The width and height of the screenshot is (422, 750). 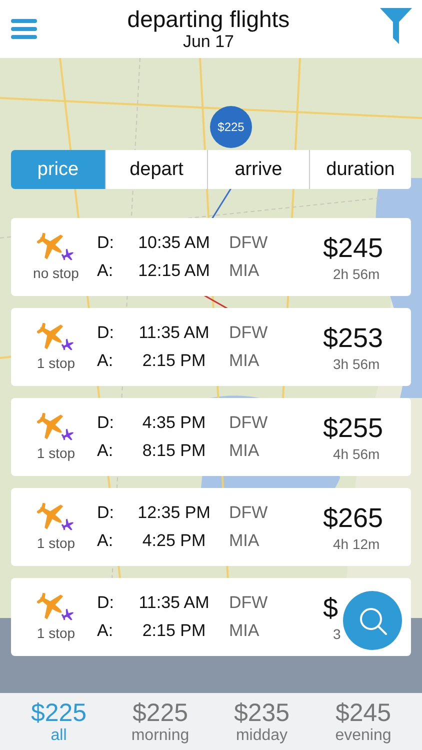 I want to click on flight-duration: 4h 12m, so click(x=356, y=544).